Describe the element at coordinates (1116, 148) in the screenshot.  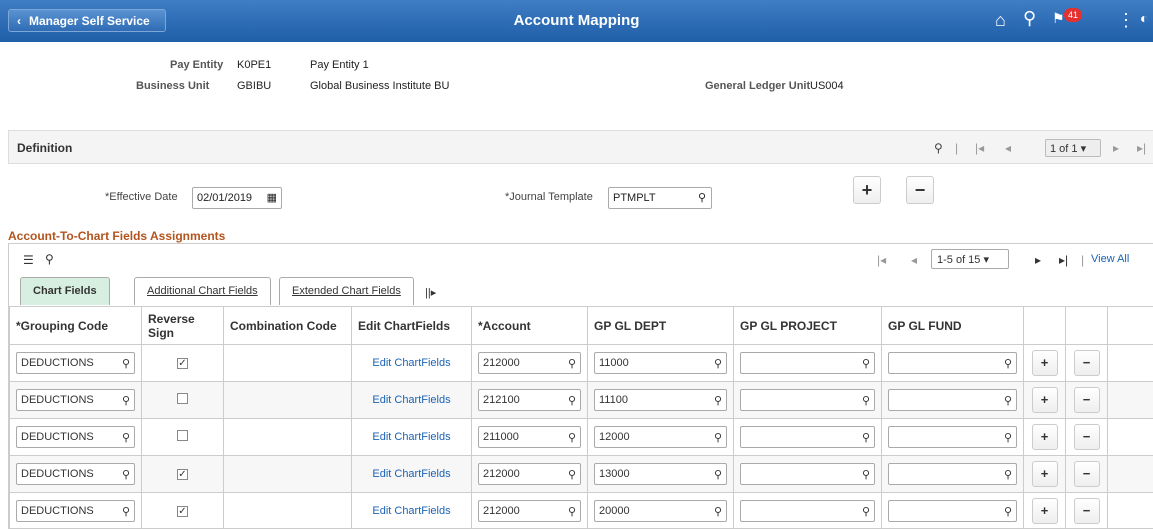
I see `next-page-icon: ▸` at that location.